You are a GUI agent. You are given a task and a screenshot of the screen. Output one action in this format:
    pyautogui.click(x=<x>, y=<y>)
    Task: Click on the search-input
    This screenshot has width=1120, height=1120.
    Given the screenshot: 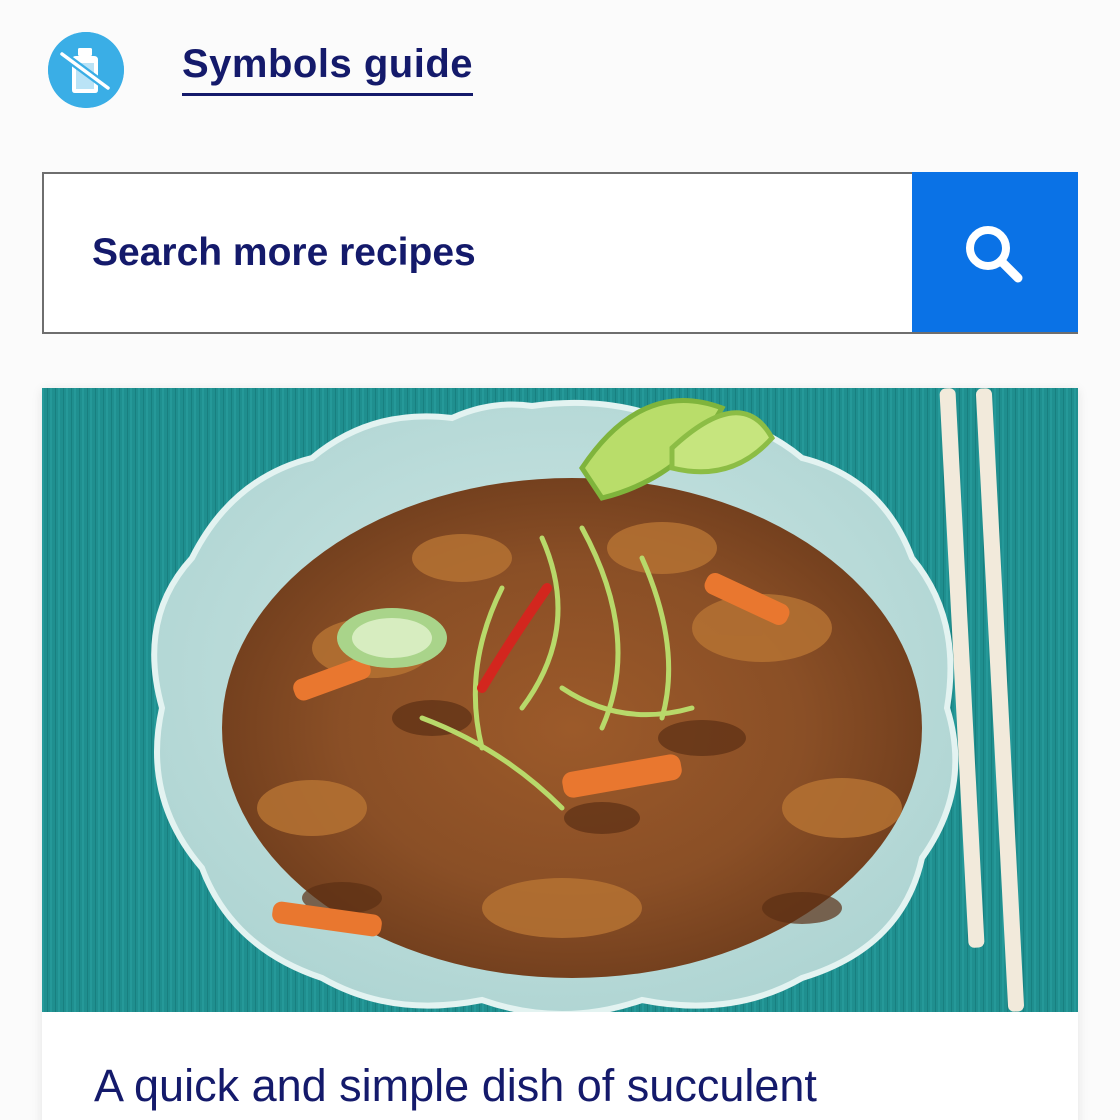 What is the action you would take?
    pyautogui.click(x=478, y=253)
    